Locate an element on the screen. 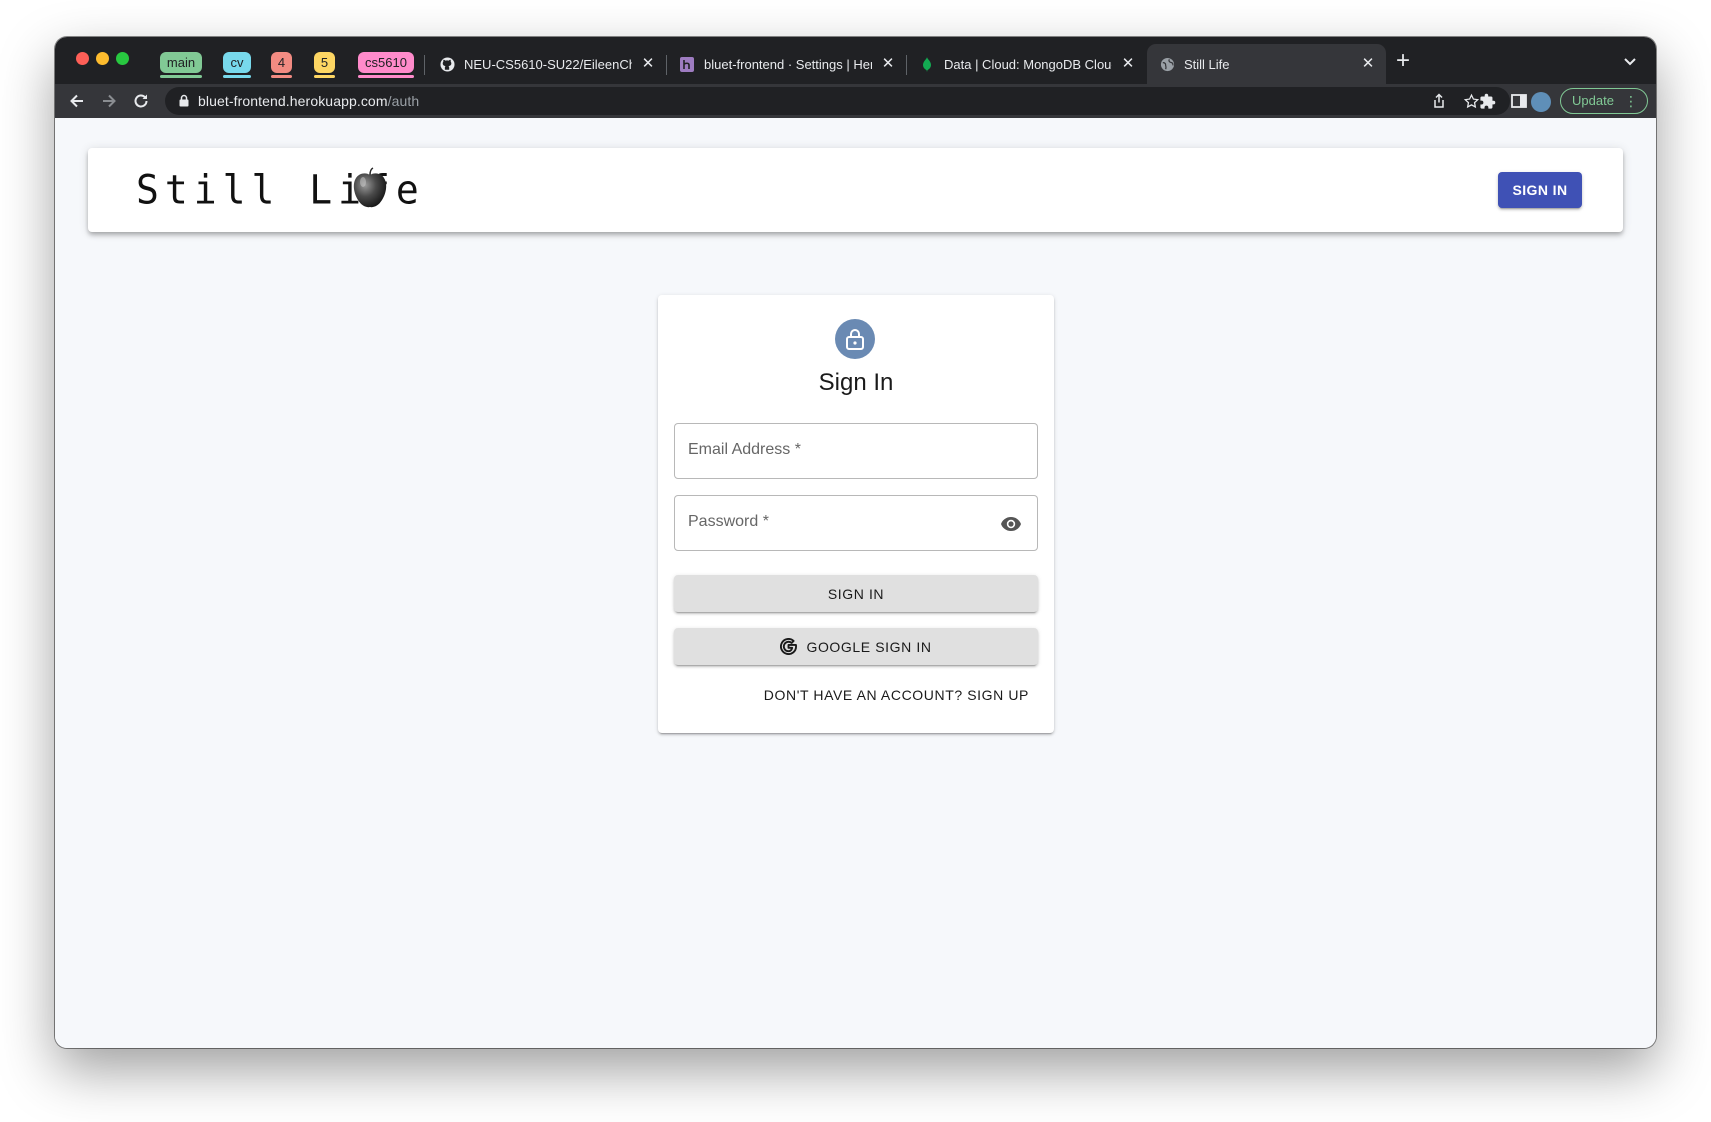 The image size is (1711, 1122). tab-group-main: main is located at coordinates (181, 65).